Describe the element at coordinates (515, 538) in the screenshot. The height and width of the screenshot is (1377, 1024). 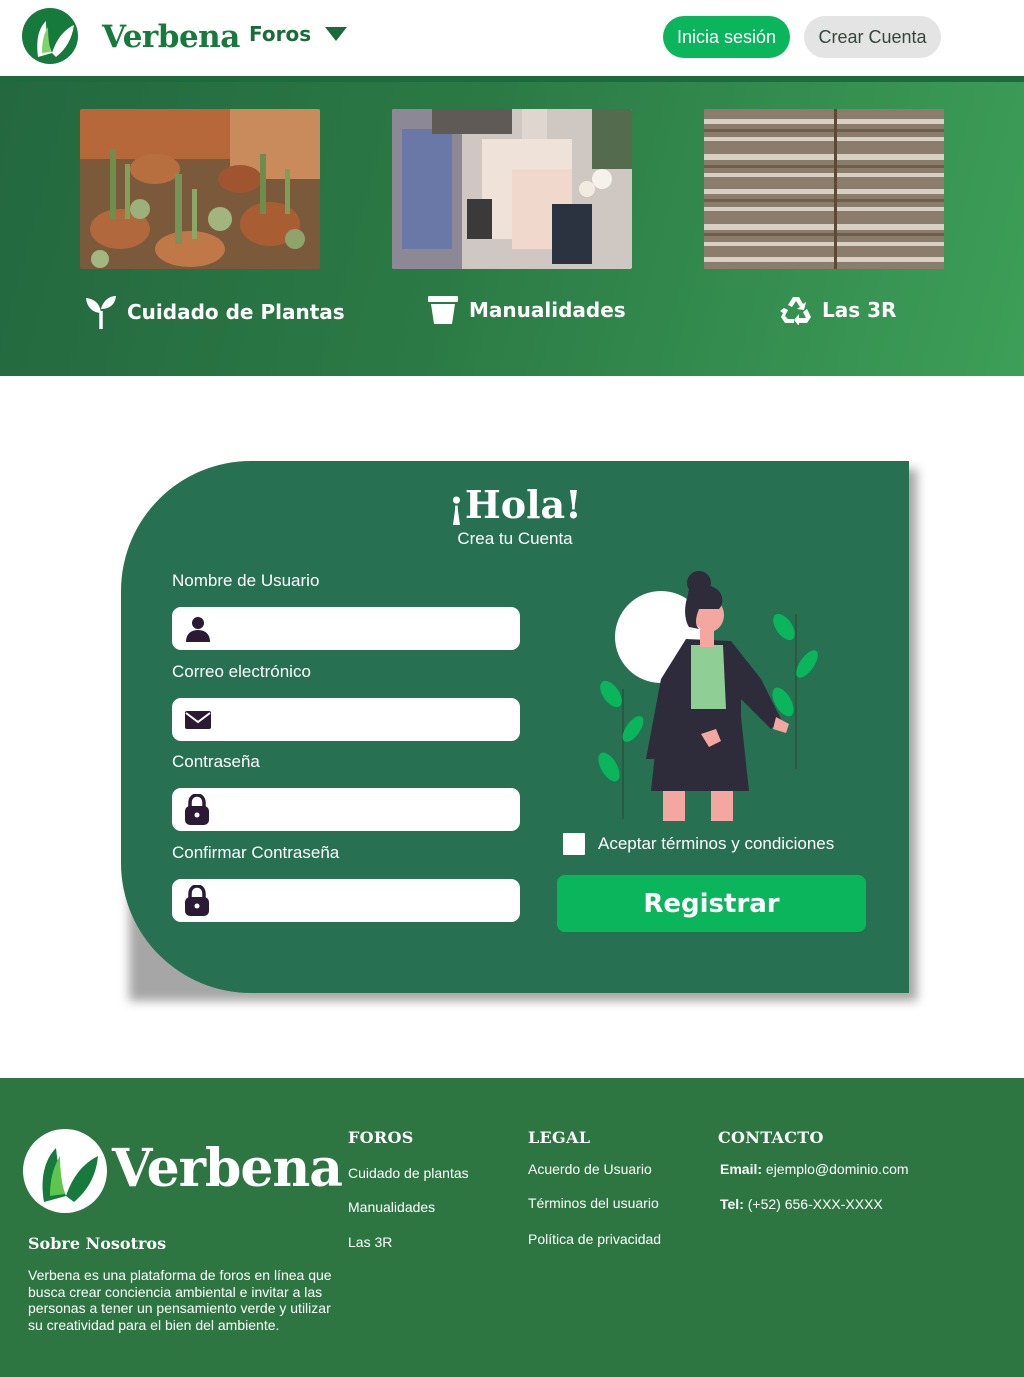
I see `form-subtitle: Crea tu Cuenta` at that location.